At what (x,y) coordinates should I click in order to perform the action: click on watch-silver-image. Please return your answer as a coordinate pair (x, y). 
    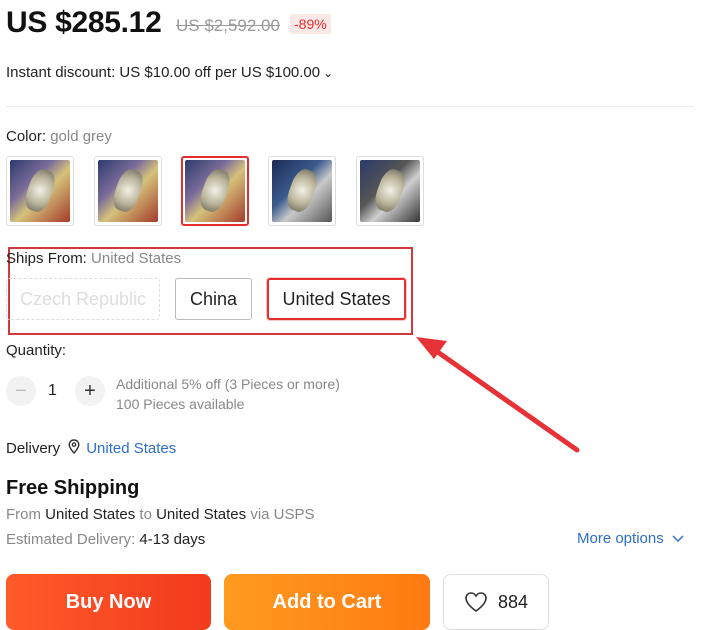
    Looking at the image, I should click on (128, 191).